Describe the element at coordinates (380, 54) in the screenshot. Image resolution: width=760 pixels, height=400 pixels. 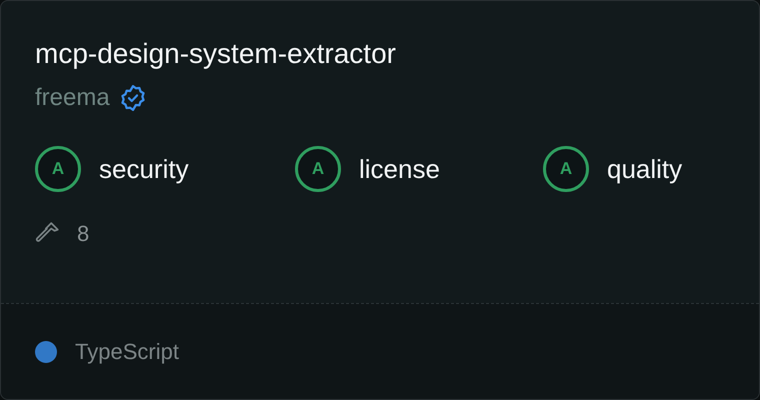
I see `repo-title: mcp-design-system-extractor` at that location.